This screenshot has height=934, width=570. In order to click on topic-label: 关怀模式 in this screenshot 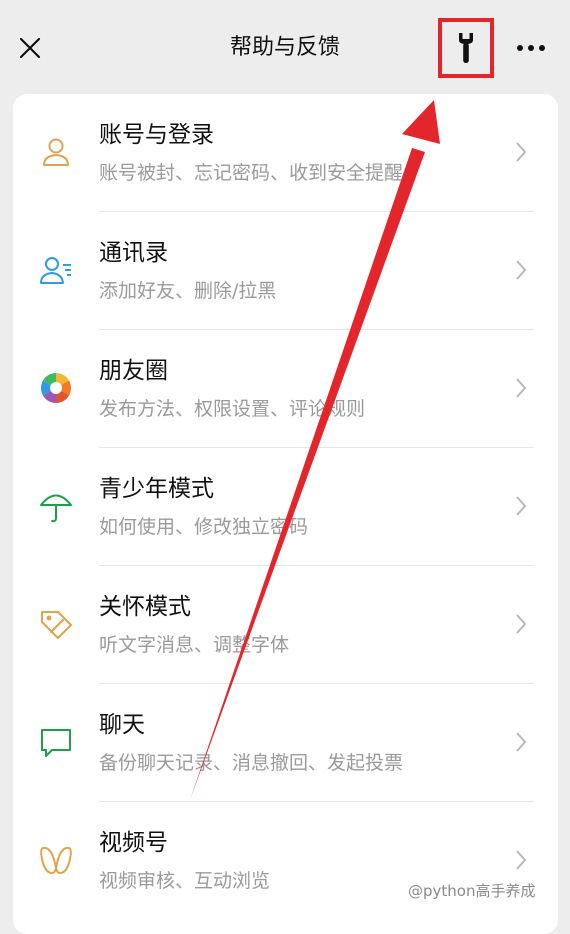, I will do `click(145, 607)`.